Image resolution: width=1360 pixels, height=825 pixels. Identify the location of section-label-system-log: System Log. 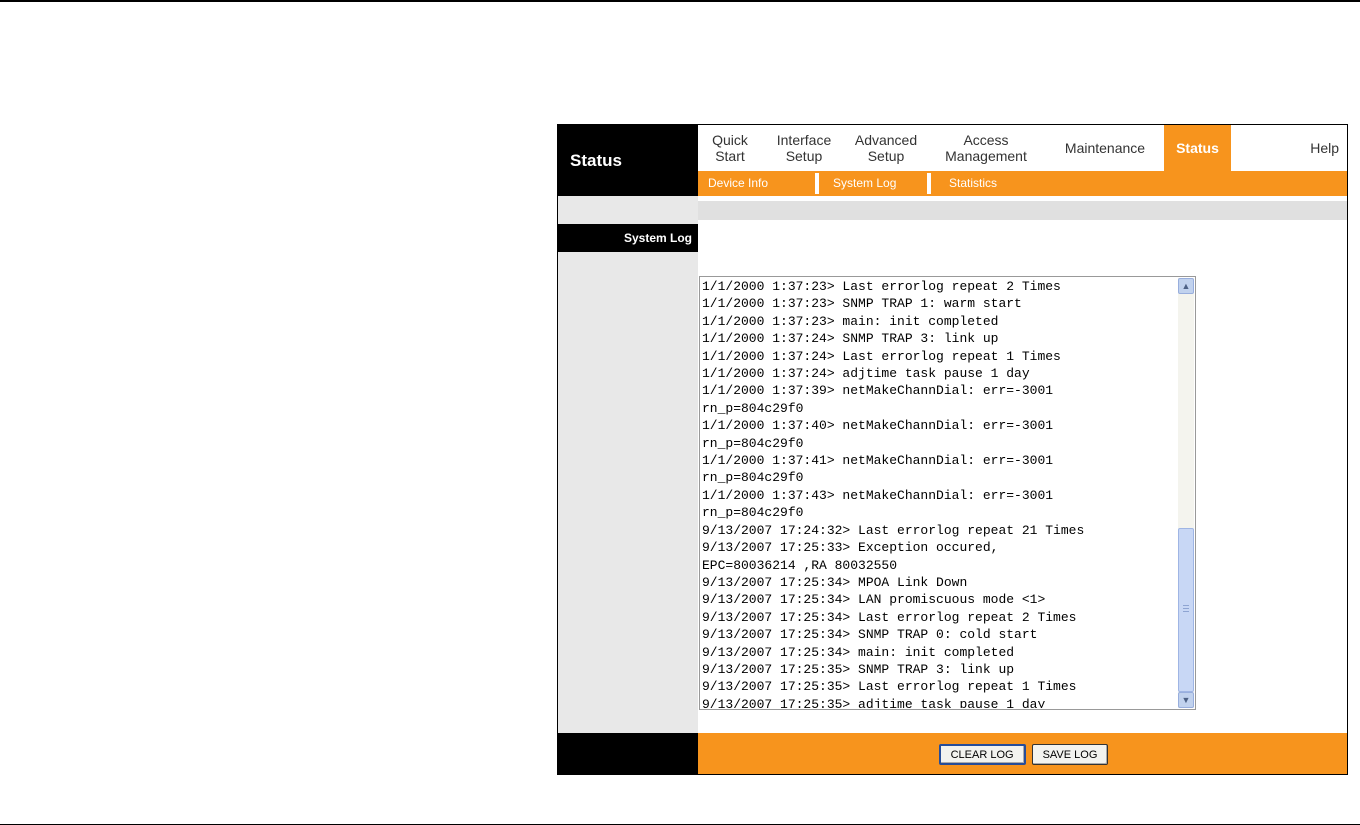
(628, 238).